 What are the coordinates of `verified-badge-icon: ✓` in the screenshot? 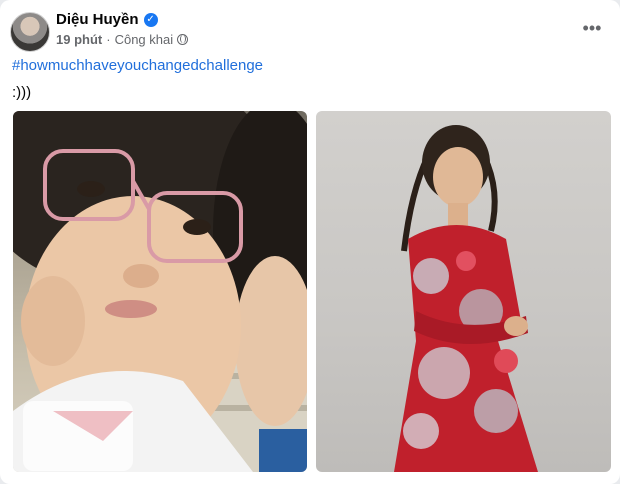 It's located at (150, 19).